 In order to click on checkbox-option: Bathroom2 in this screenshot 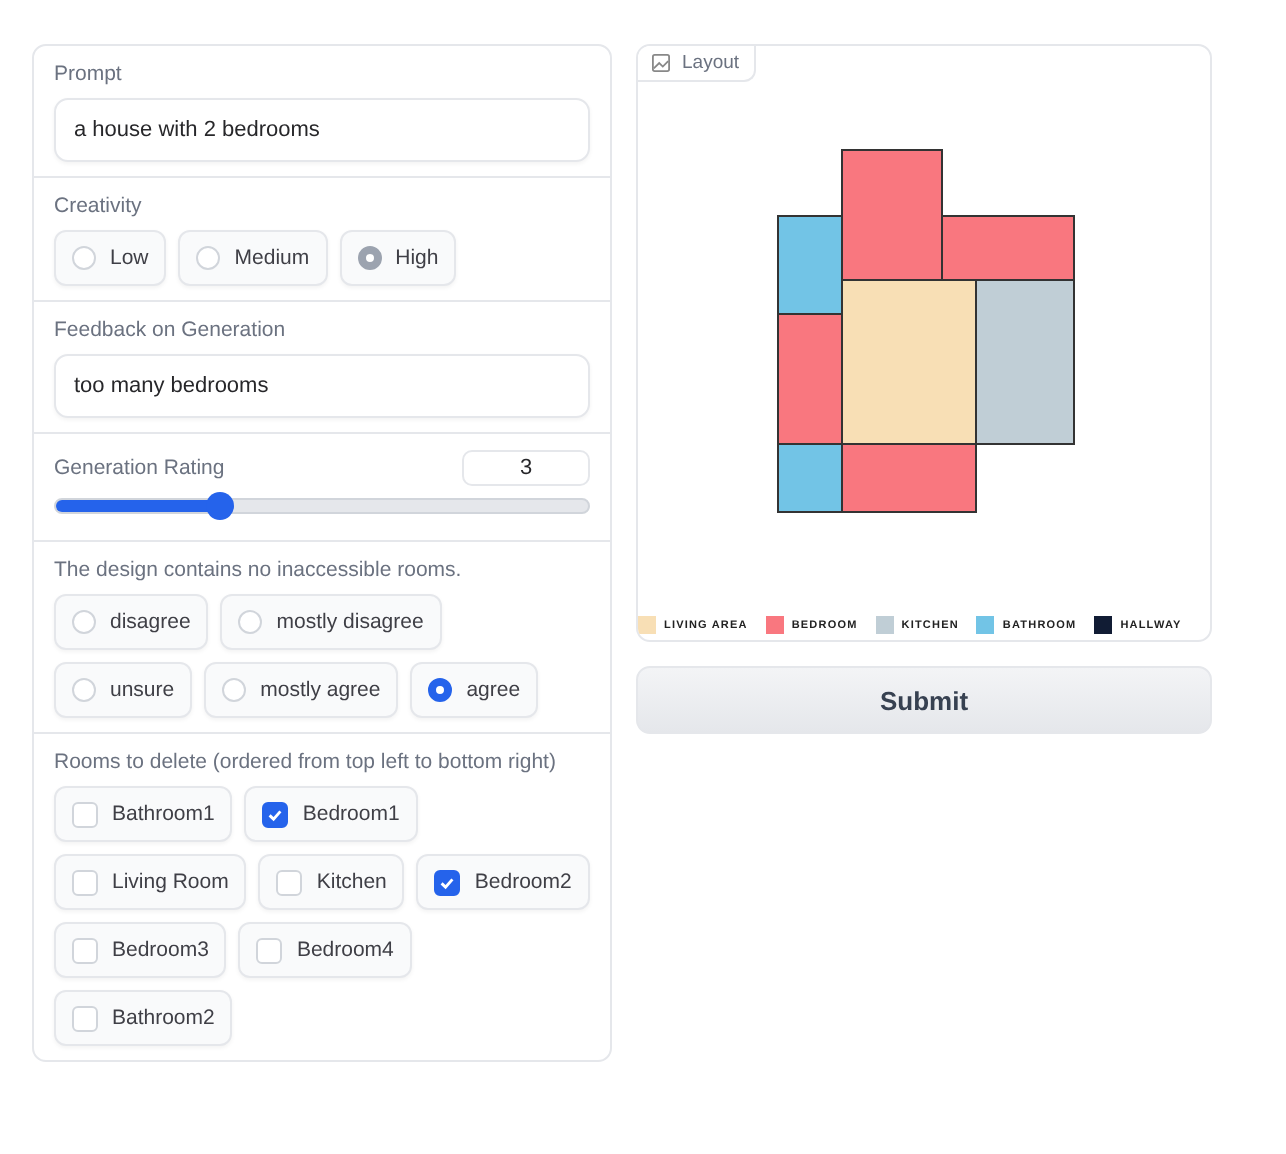, I will do `click(143, 1018)`.